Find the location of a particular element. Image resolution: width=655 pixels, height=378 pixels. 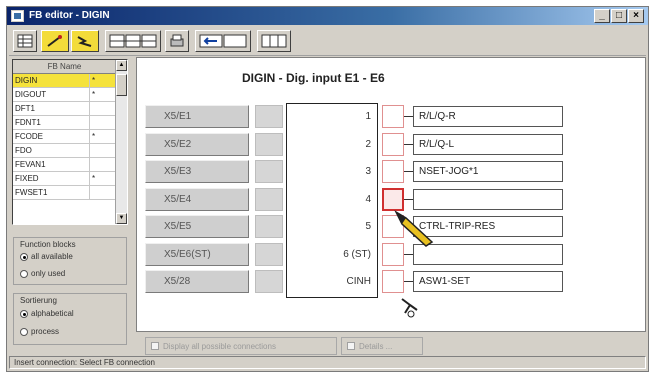

output-signal-field: R/L/Q-R is located at coordinates (488, 116).